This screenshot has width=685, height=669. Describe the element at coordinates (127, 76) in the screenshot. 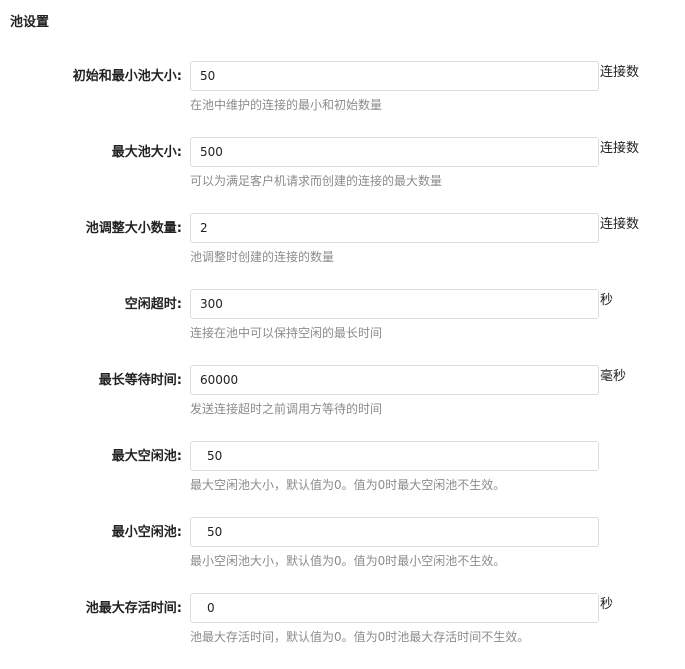

I see `field-label: 初始和最小池大小:` at that location.